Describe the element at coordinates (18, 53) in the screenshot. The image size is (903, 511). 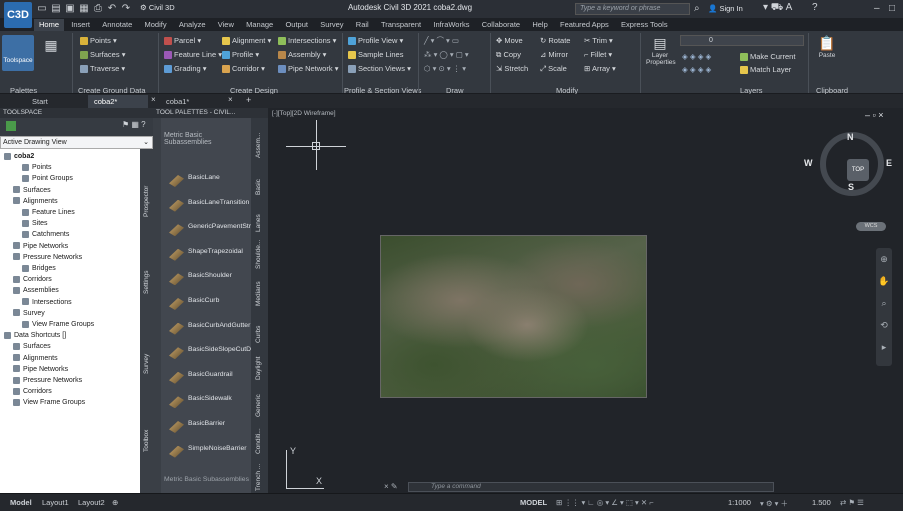
I see `toolspace-button: Toolspace` at that location.